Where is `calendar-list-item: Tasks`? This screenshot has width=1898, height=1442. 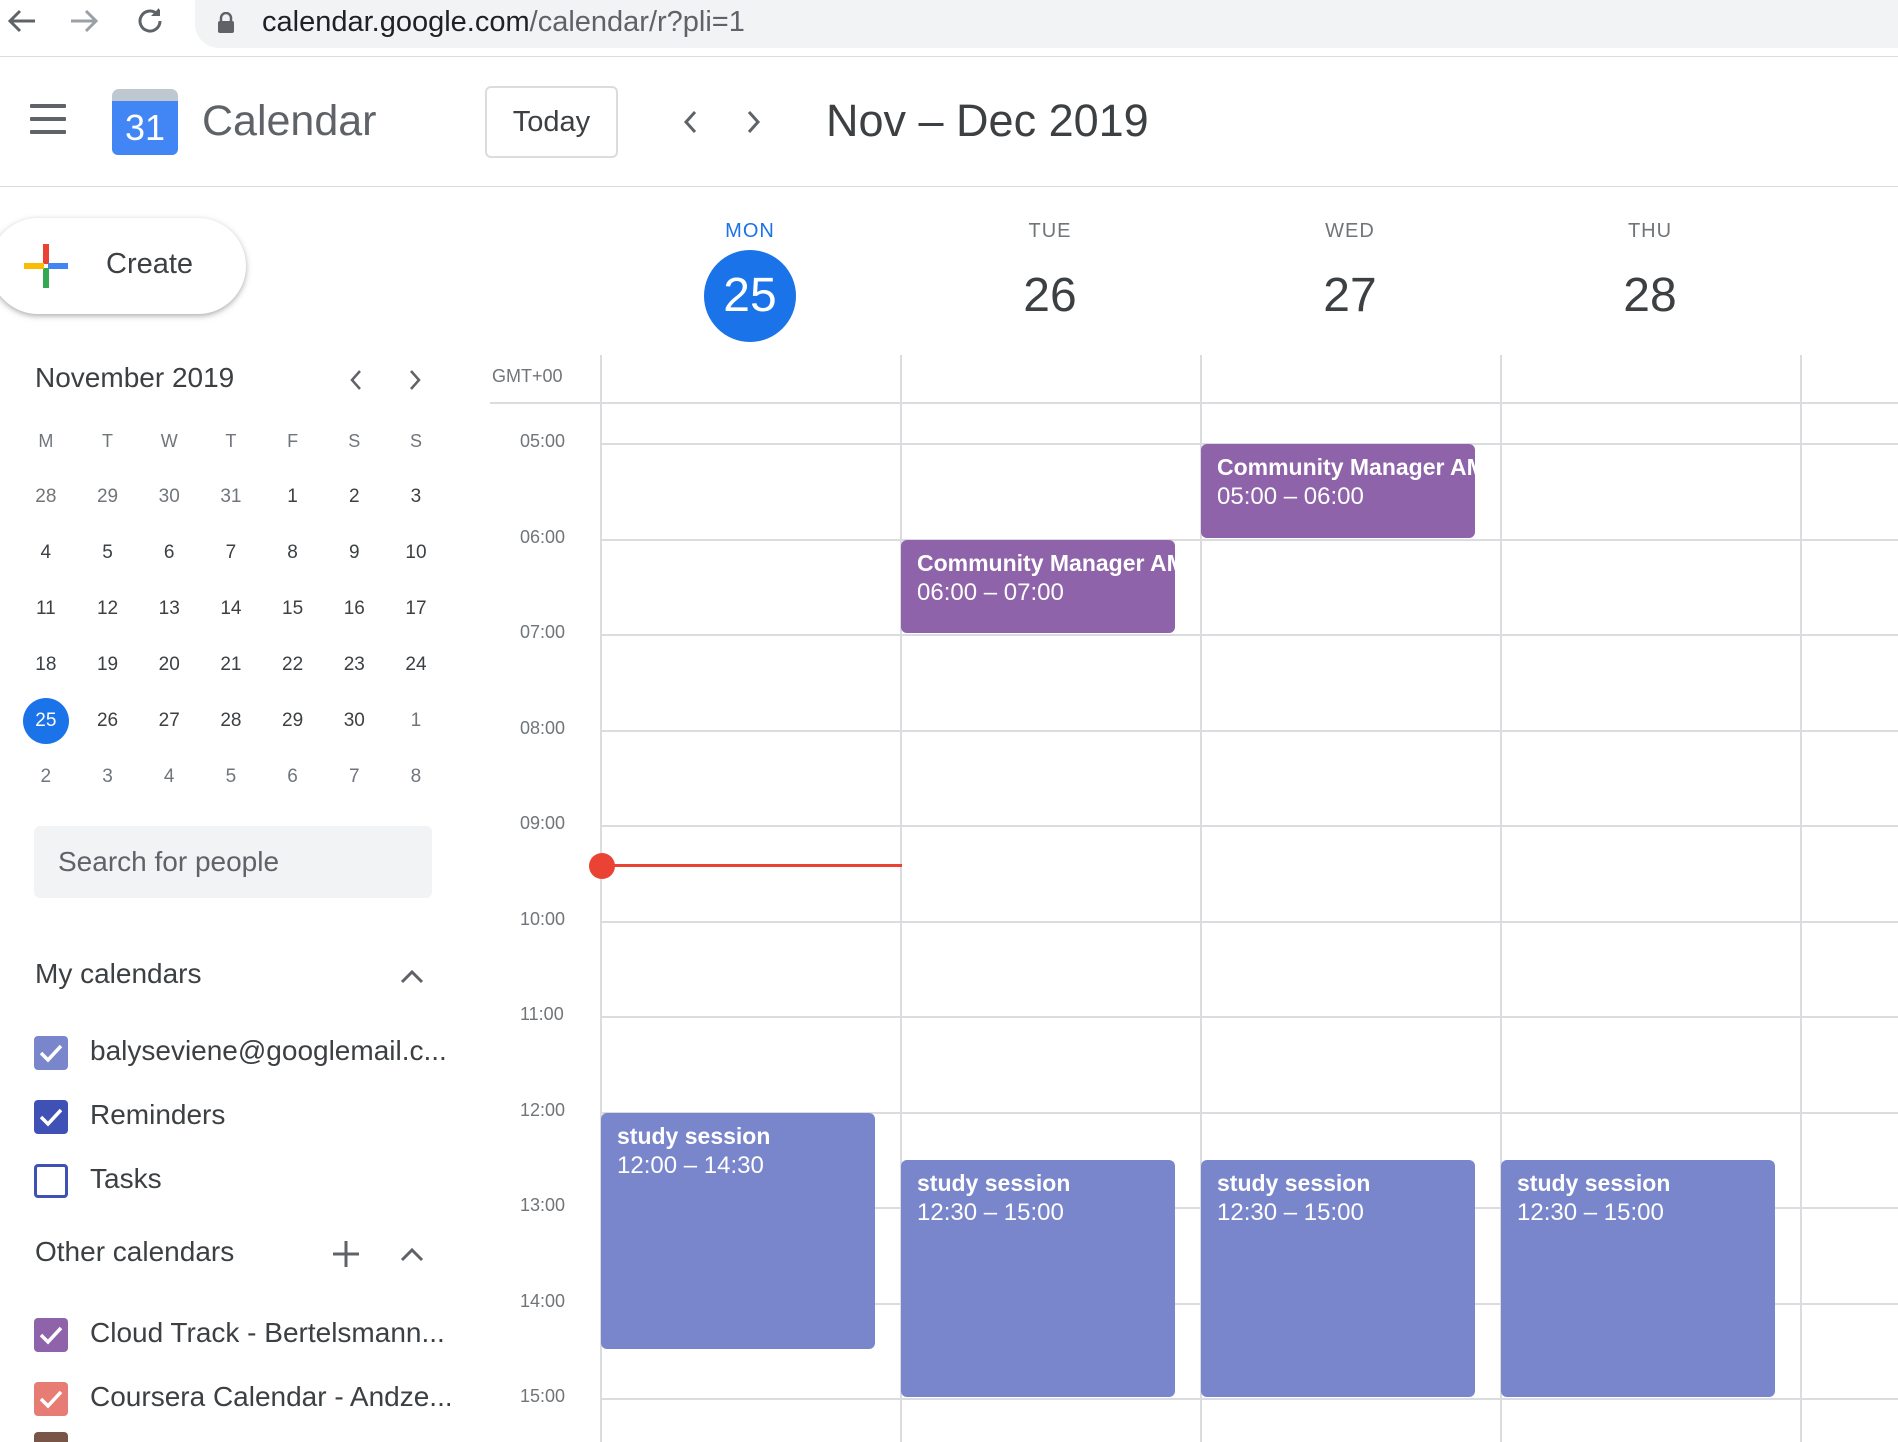
calendar-list-item: Tasks is located at coordinates (244, 1182).